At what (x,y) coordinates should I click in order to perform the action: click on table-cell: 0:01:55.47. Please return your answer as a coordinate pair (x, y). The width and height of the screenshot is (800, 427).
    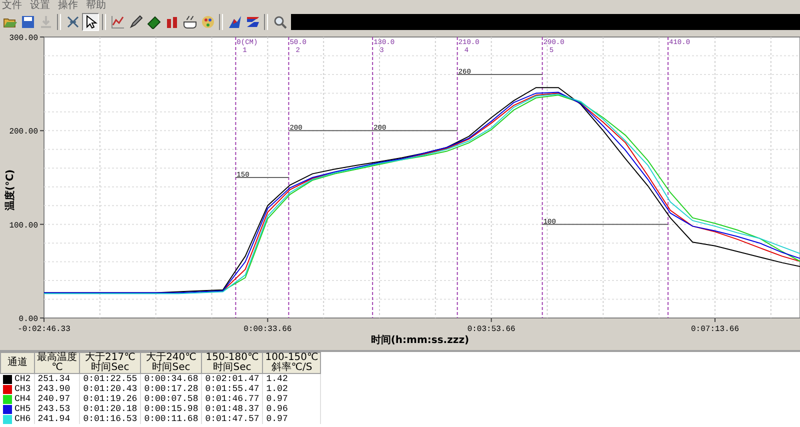
    Looking at the image, I should click on (232, 389).